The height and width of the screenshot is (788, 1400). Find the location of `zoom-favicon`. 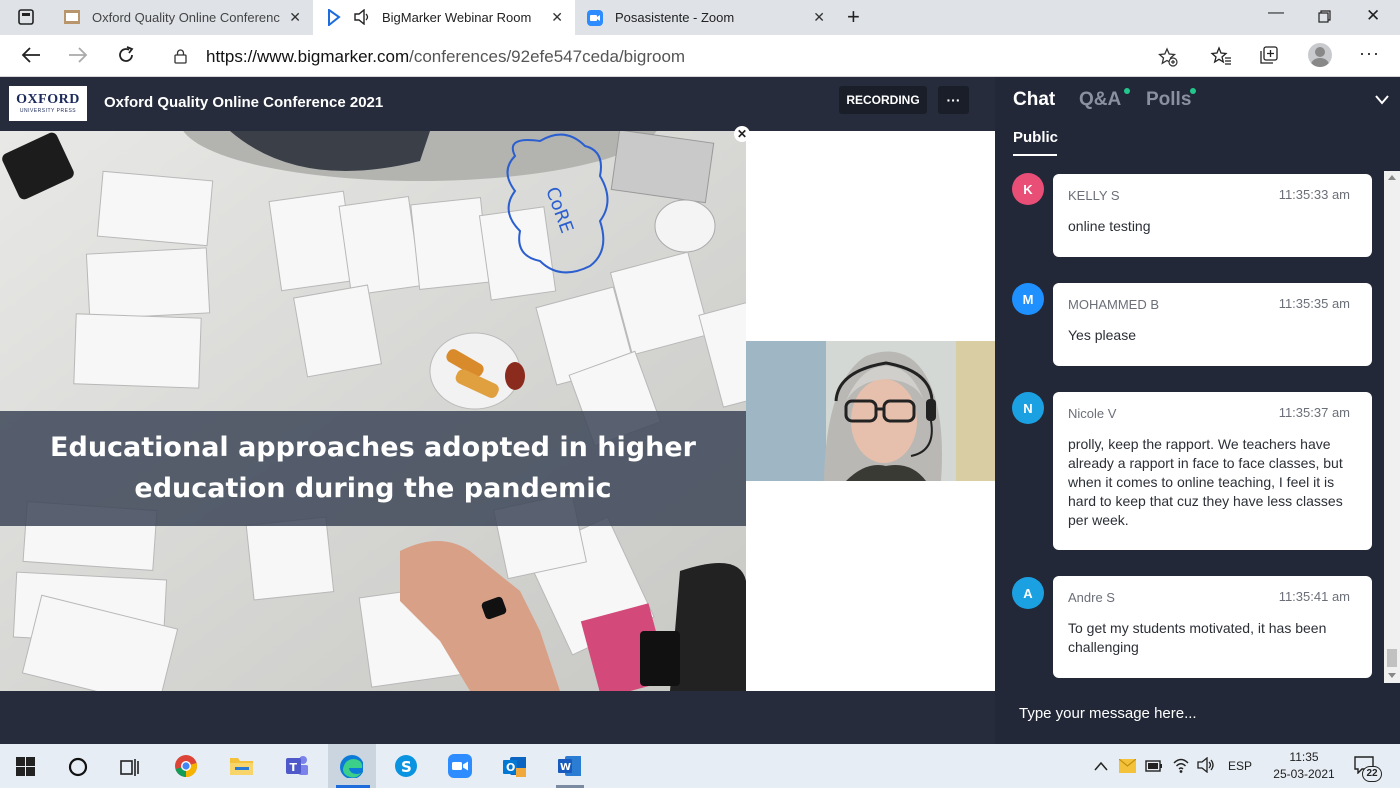

zoom-favicon is located at coordinates (595, 18).